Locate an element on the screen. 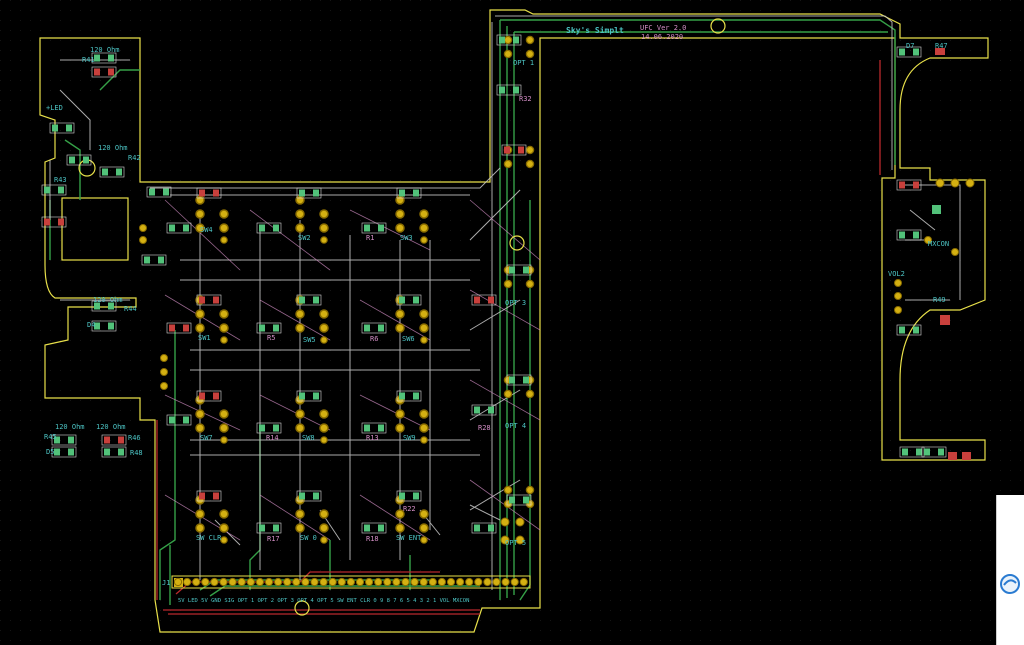 This screenshot has height=645, width=1024. board-title: Sky's Simplt is located at coordinates (595, 30).